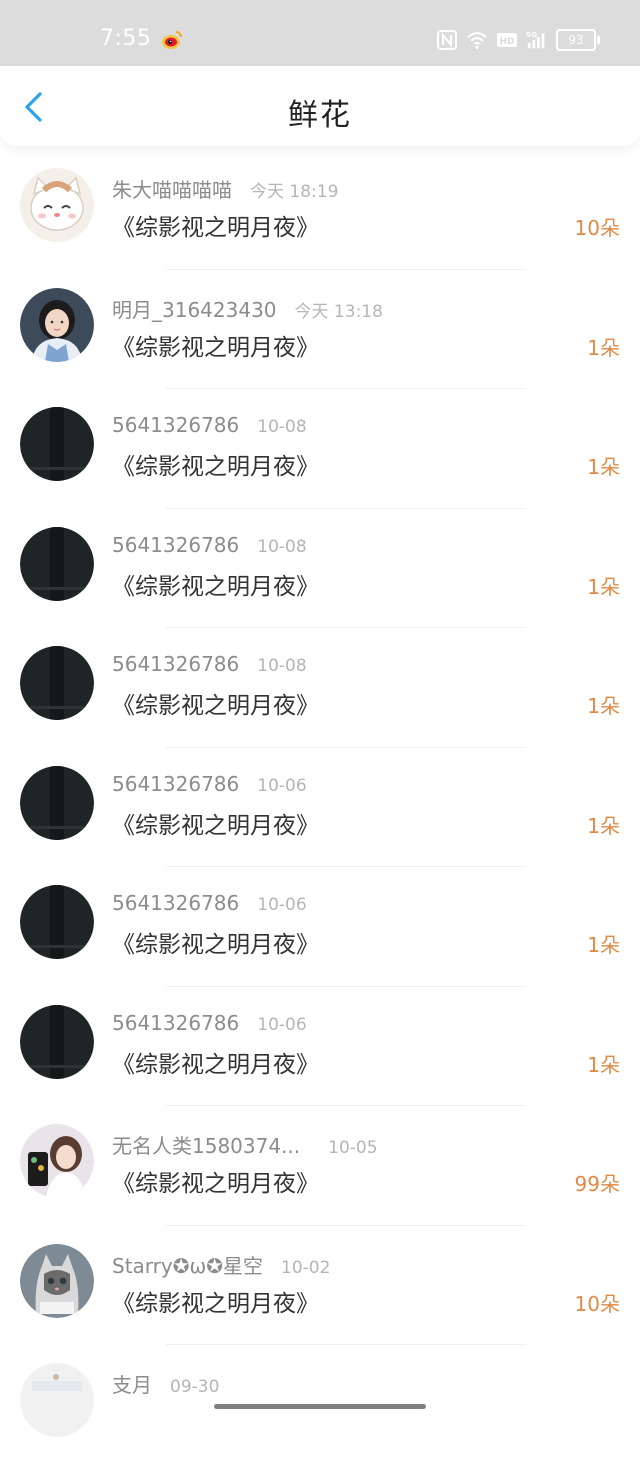 Image resolution: width=640 pixels, height=1465 pixels. What do you see at coordinates (172, 40) in the screenshot?
I see `weibo-icon` at bounding box center [172, 40].